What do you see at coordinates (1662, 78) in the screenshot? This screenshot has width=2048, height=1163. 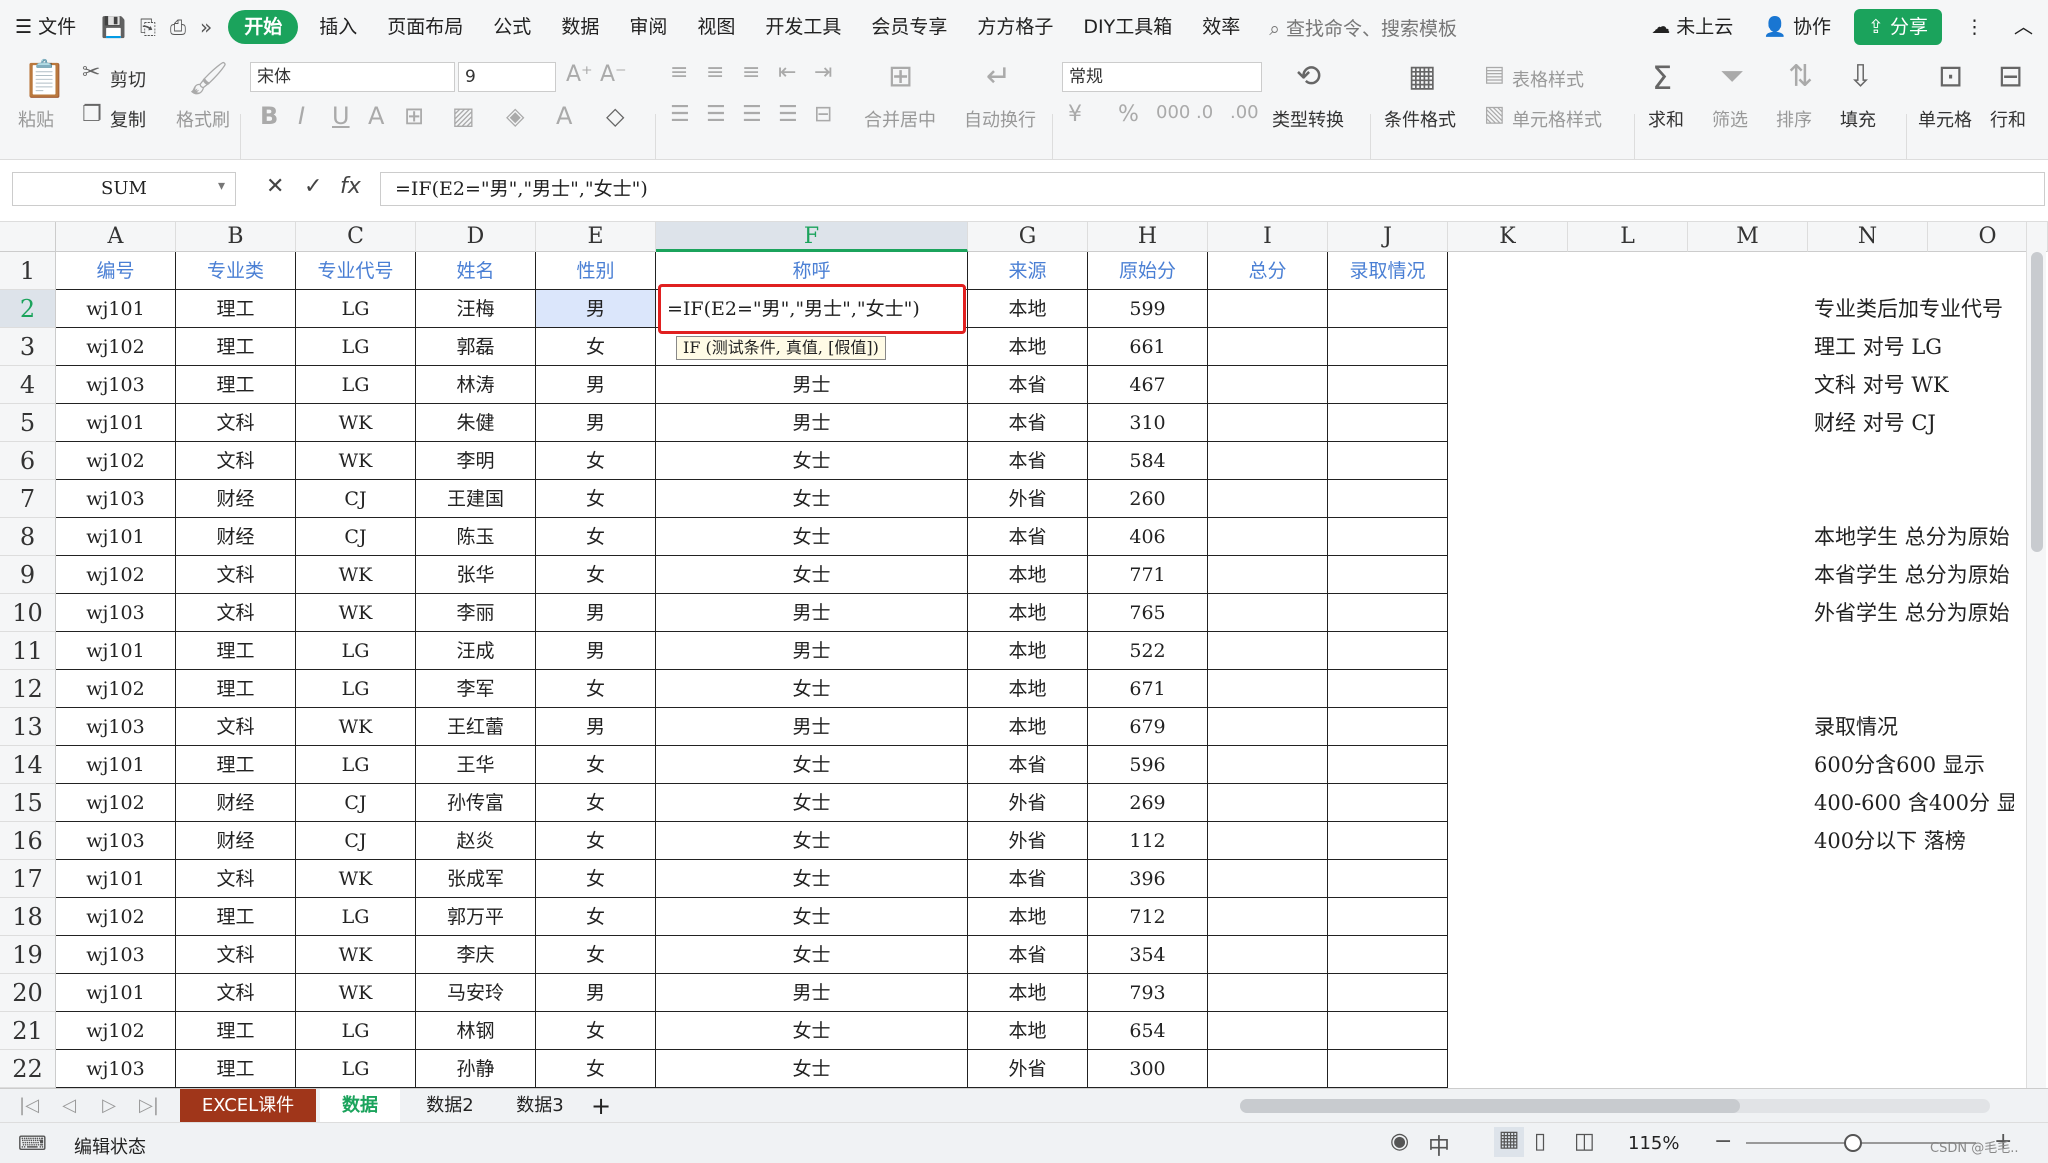 I see `sum-icon: Σ` at bounding box center [1662, 78].